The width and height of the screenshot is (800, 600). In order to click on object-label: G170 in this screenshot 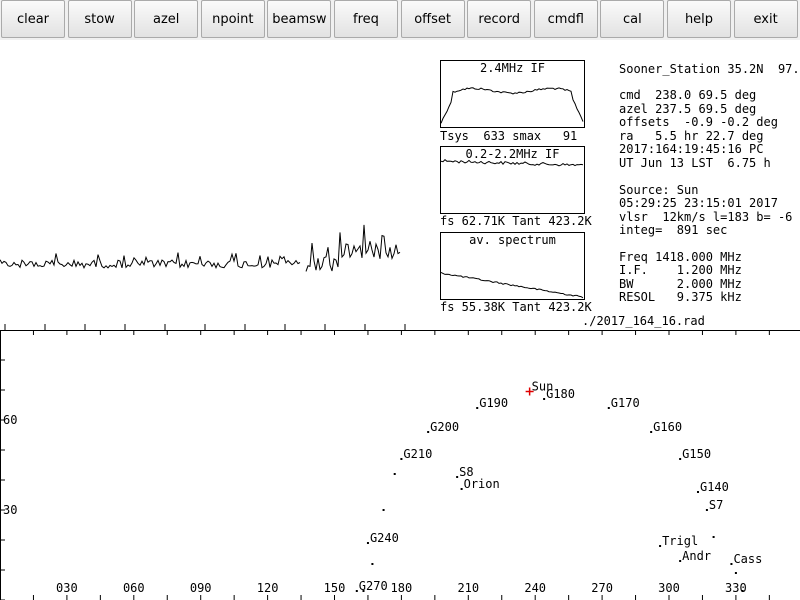, I will do `click(625, 403)`.